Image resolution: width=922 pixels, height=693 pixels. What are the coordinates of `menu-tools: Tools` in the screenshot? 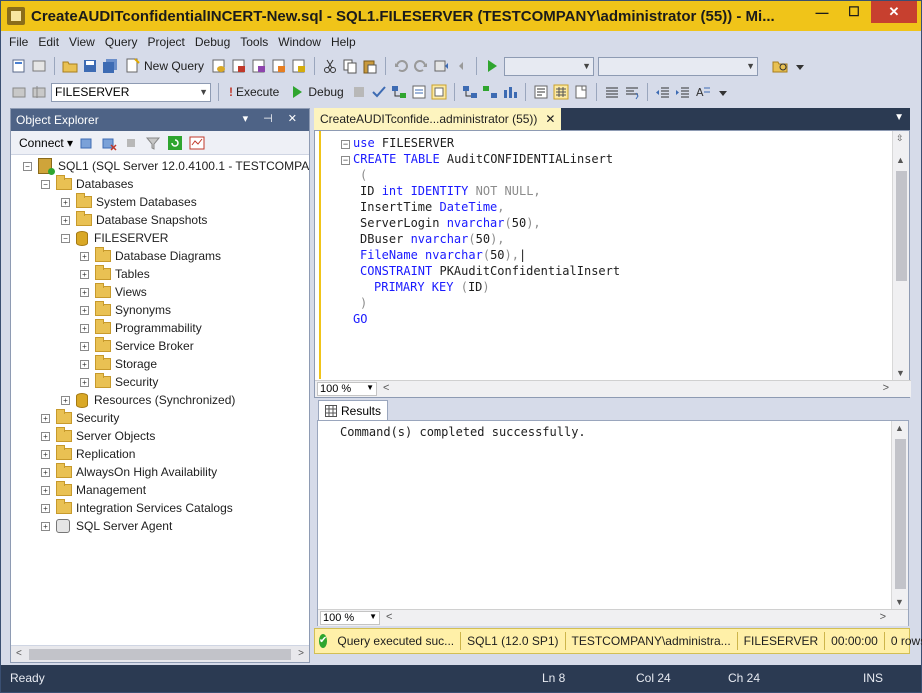 It's located at (254, 42).